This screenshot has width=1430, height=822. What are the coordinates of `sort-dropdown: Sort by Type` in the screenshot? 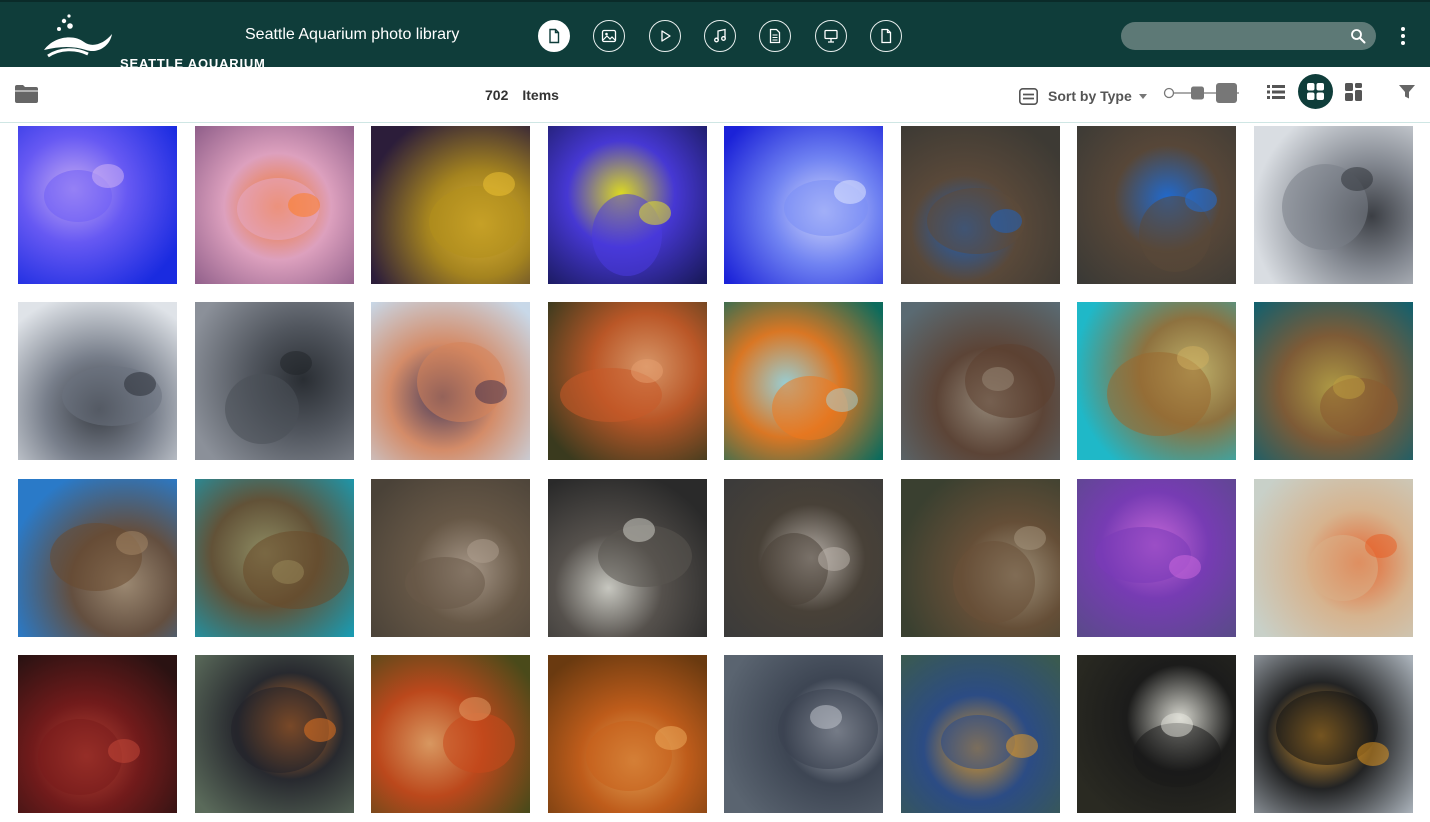 It's located at (1083, 96).